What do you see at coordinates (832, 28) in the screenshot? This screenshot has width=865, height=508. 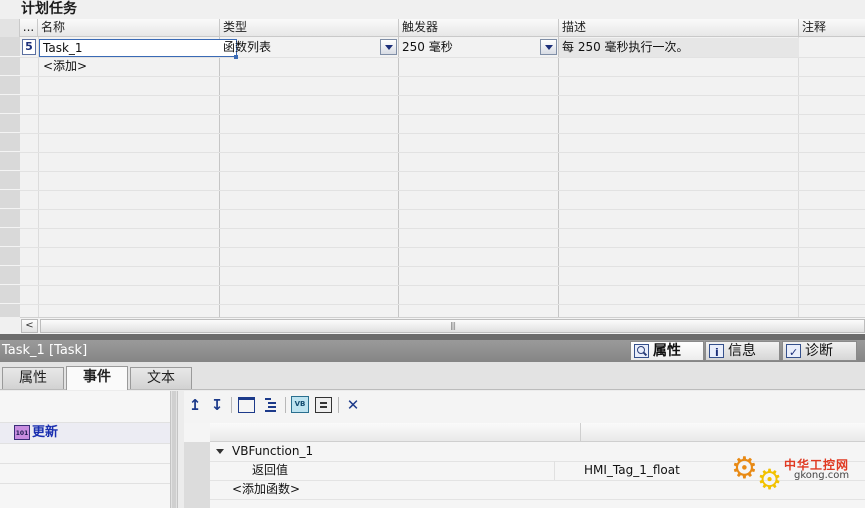 I see `column-header-comment: 注释` at bounding box center [832, 28].